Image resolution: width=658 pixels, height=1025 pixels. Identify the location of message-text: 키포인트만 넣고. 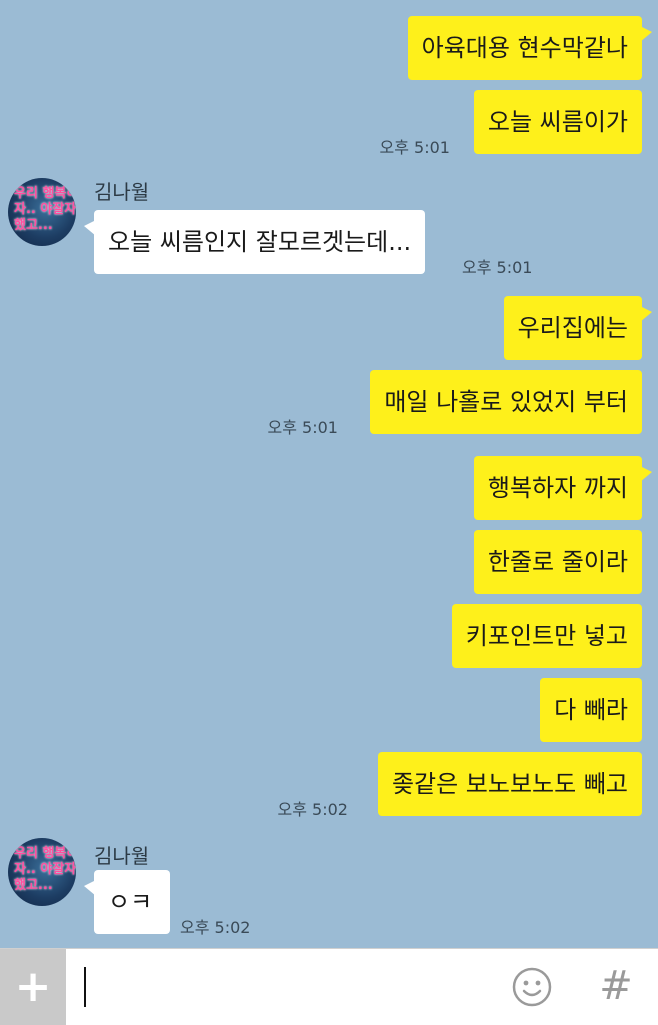
(546, 636).